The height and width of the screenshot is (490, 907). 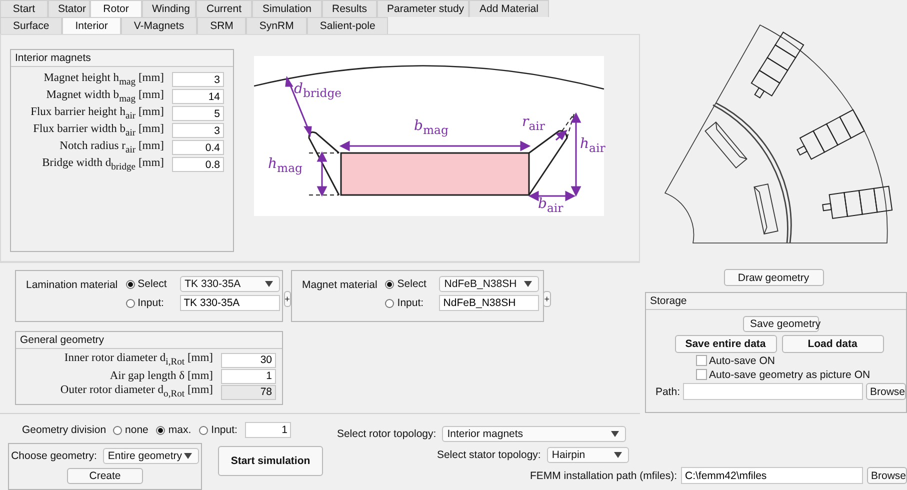 What do you see at coordinates (103, 164) in the screenshot?
I see `parameter-label: Bridge width d$_{bridge}$ [mm]` at bounding box center [103, 164].